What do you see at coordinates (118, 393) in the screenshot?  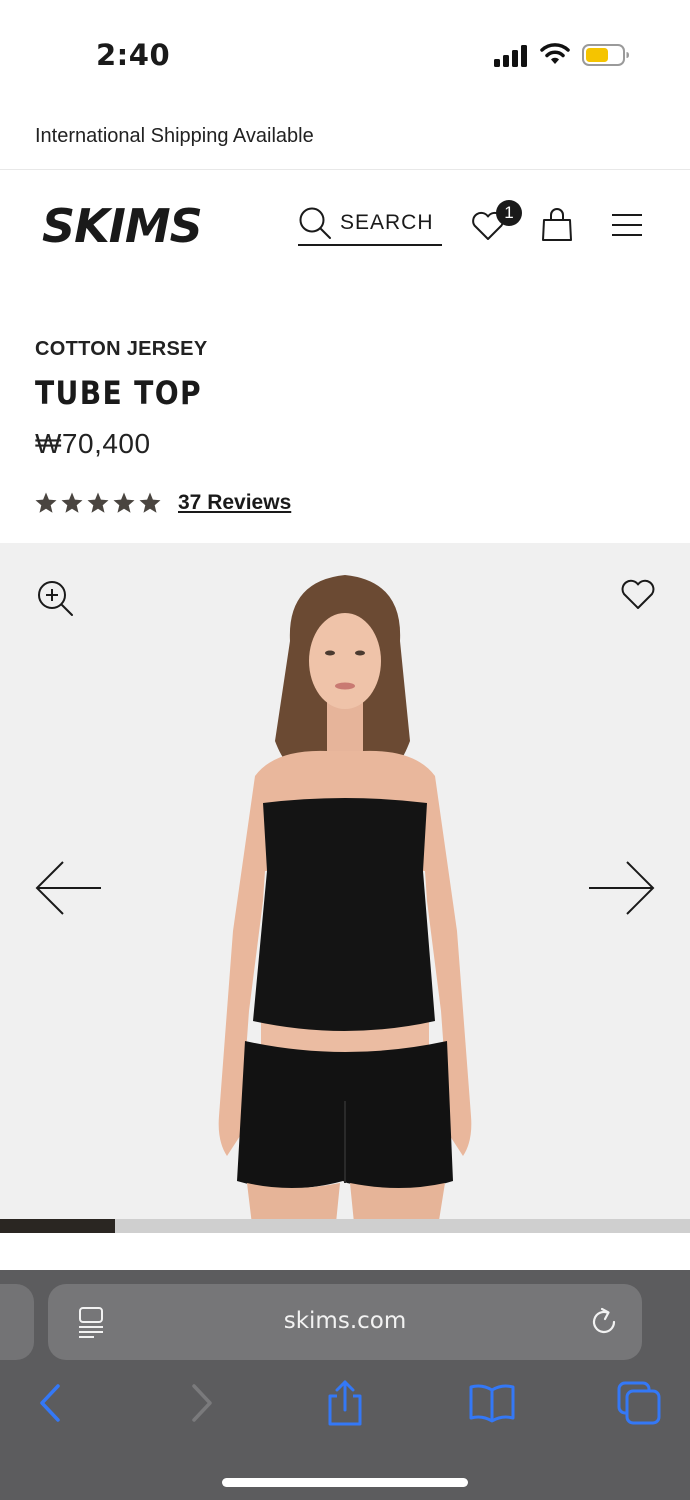 I see `product-title: TUBE TOP` at bounding box center [118, 393].